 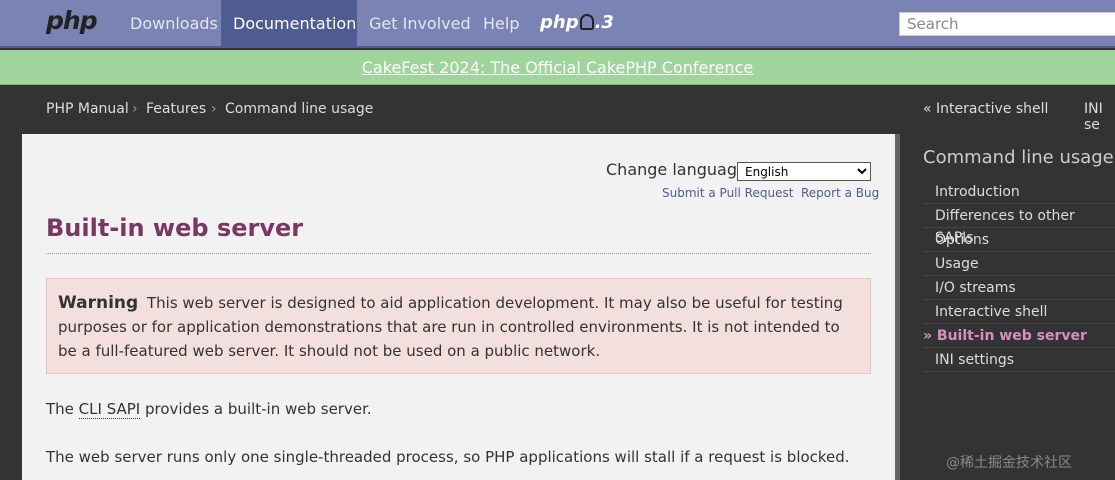 I want to click on sidebar-item-interactive-shell: Interactive shell, so click(x=1019, y=312).